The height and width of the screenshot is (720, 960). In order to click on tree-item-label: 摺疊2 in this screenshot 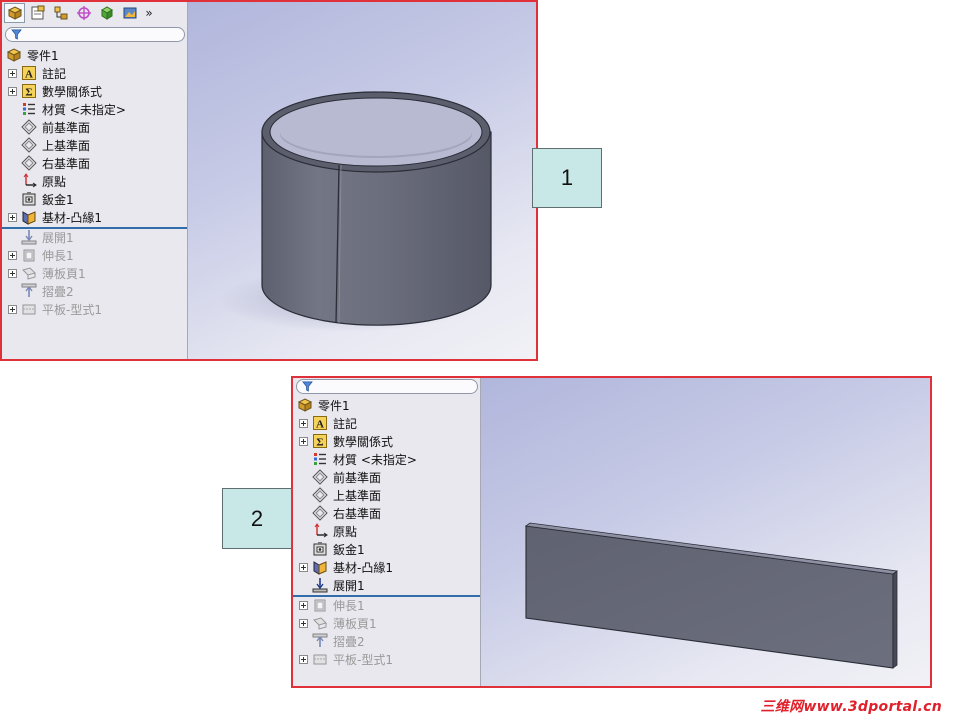, I will do `click(58, 291)`.